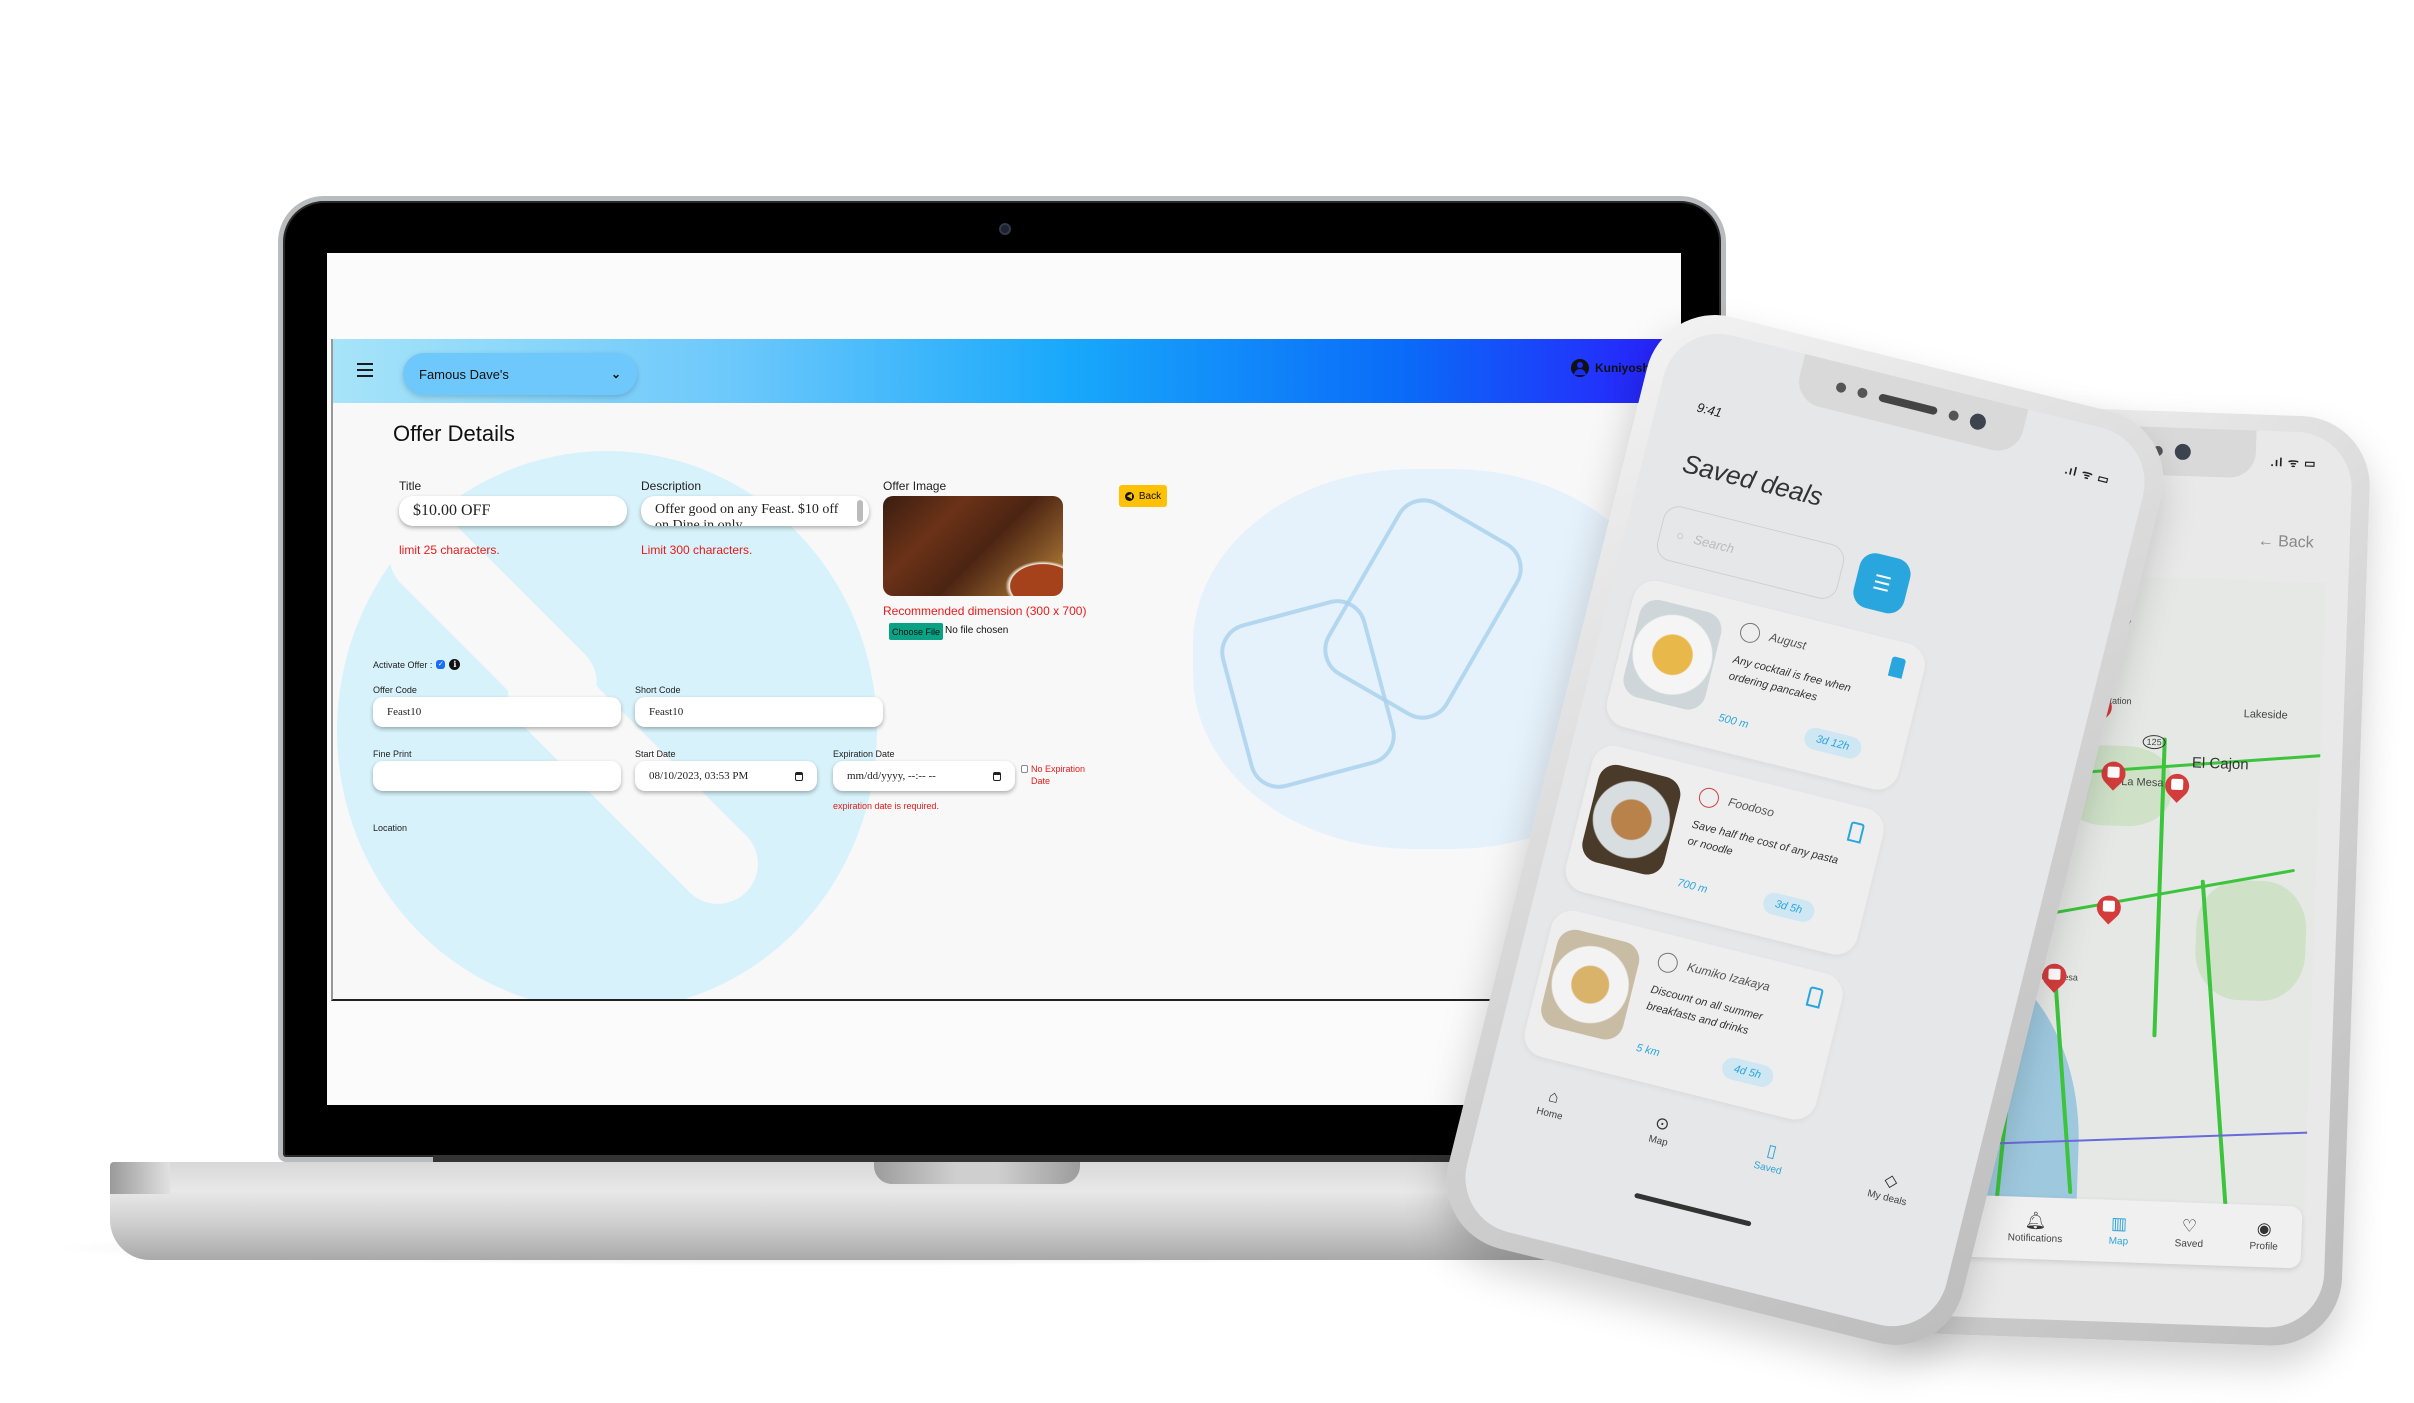 The image size is (2414, 1403). Describe the element at coordinates (1579, 368) in the screenshot. I see `user-account-icon` at that location.